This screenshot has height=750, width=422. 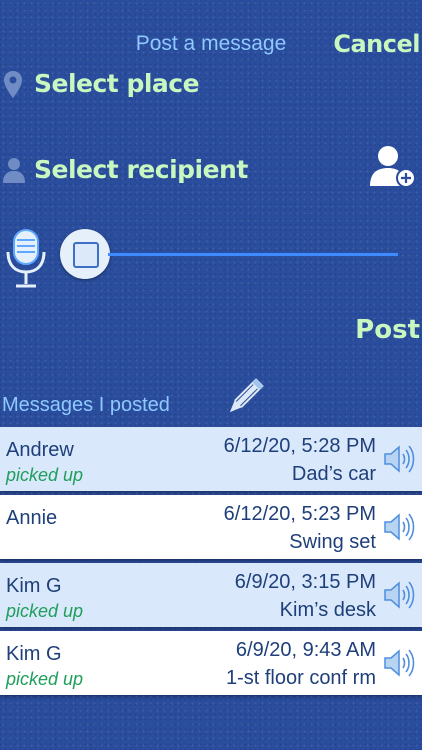 I want to click on stop-icon, so click(x=86, y=255).